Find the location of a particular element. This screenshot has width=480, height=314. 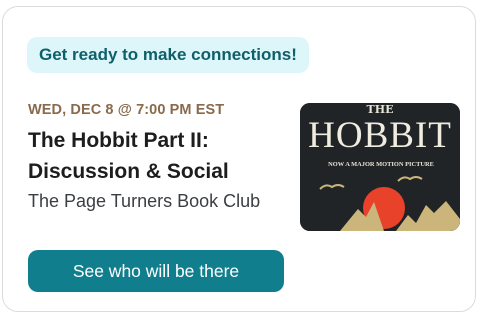

event-host: The Page Turners Book Club is located at coordinates (144, 201).